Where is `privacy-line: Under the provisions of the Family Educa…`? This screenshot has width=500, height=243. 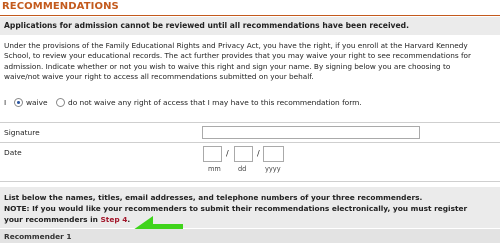
privacy-line: Under the provisions of the Family Educa… is located at coordinates (236, 45).